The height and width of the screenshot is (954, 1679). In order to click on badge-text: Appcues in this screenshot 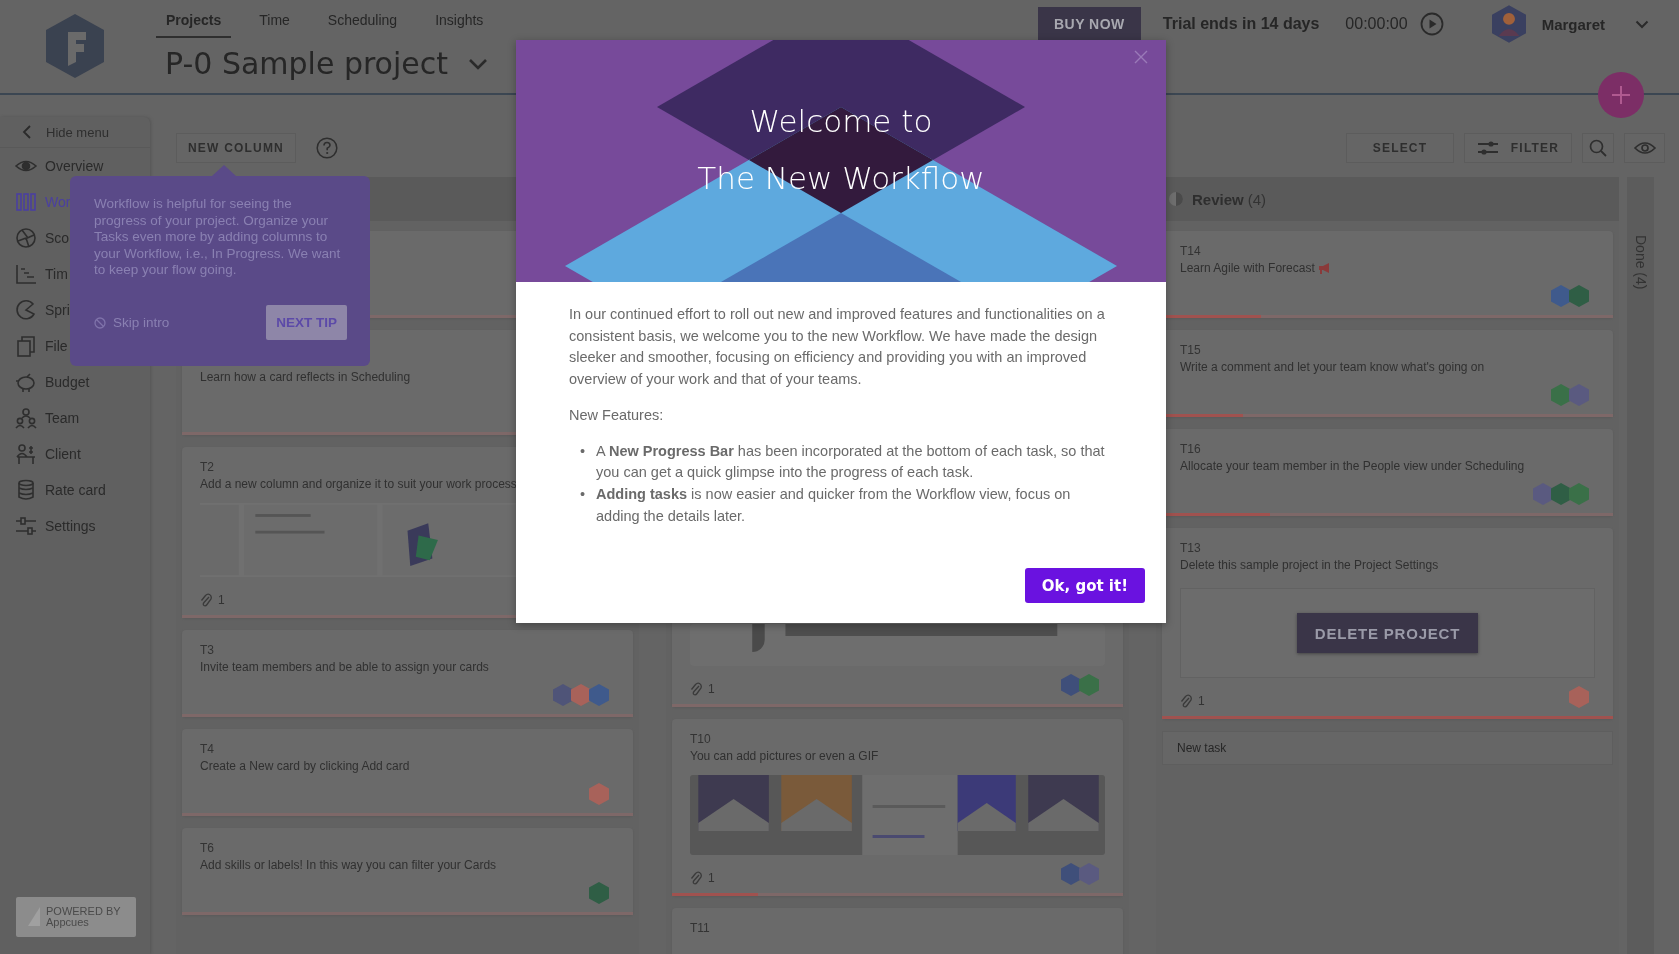, I will do `click(68, 922)`.